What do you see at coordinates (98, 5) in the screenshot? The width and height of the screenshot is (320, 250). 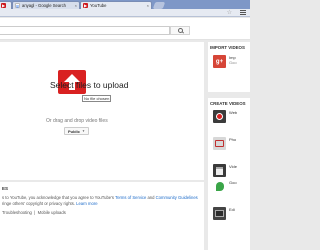 I see `tab-title: YouTube` at bounding box center [98, 5].